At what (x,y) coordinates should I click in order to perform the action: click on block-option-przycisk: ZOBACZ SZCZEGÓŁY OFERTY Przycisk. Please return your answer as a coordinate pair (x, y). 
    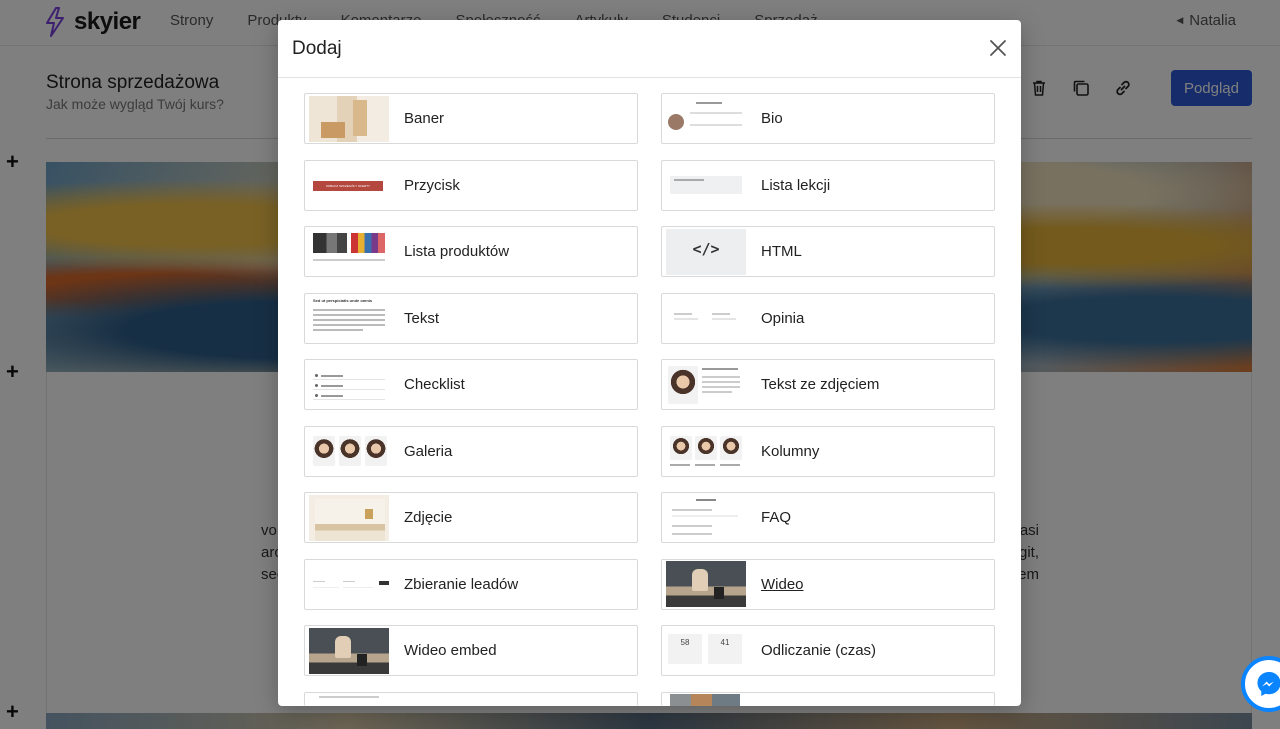
    Looking at the image, I should click on (471, 185).